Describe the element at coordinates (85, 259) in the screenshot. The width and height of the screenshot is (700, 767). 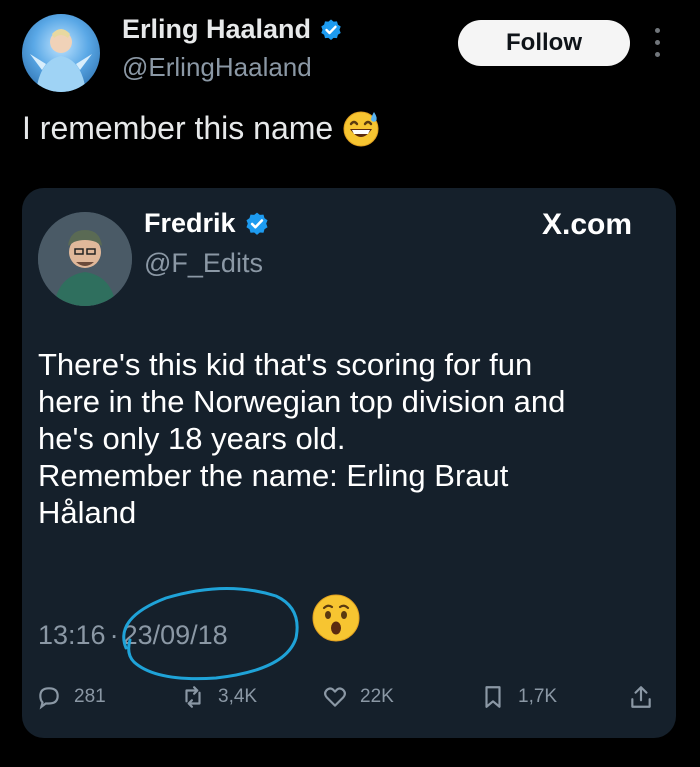
I see `quoted-author-avatar` at that location.